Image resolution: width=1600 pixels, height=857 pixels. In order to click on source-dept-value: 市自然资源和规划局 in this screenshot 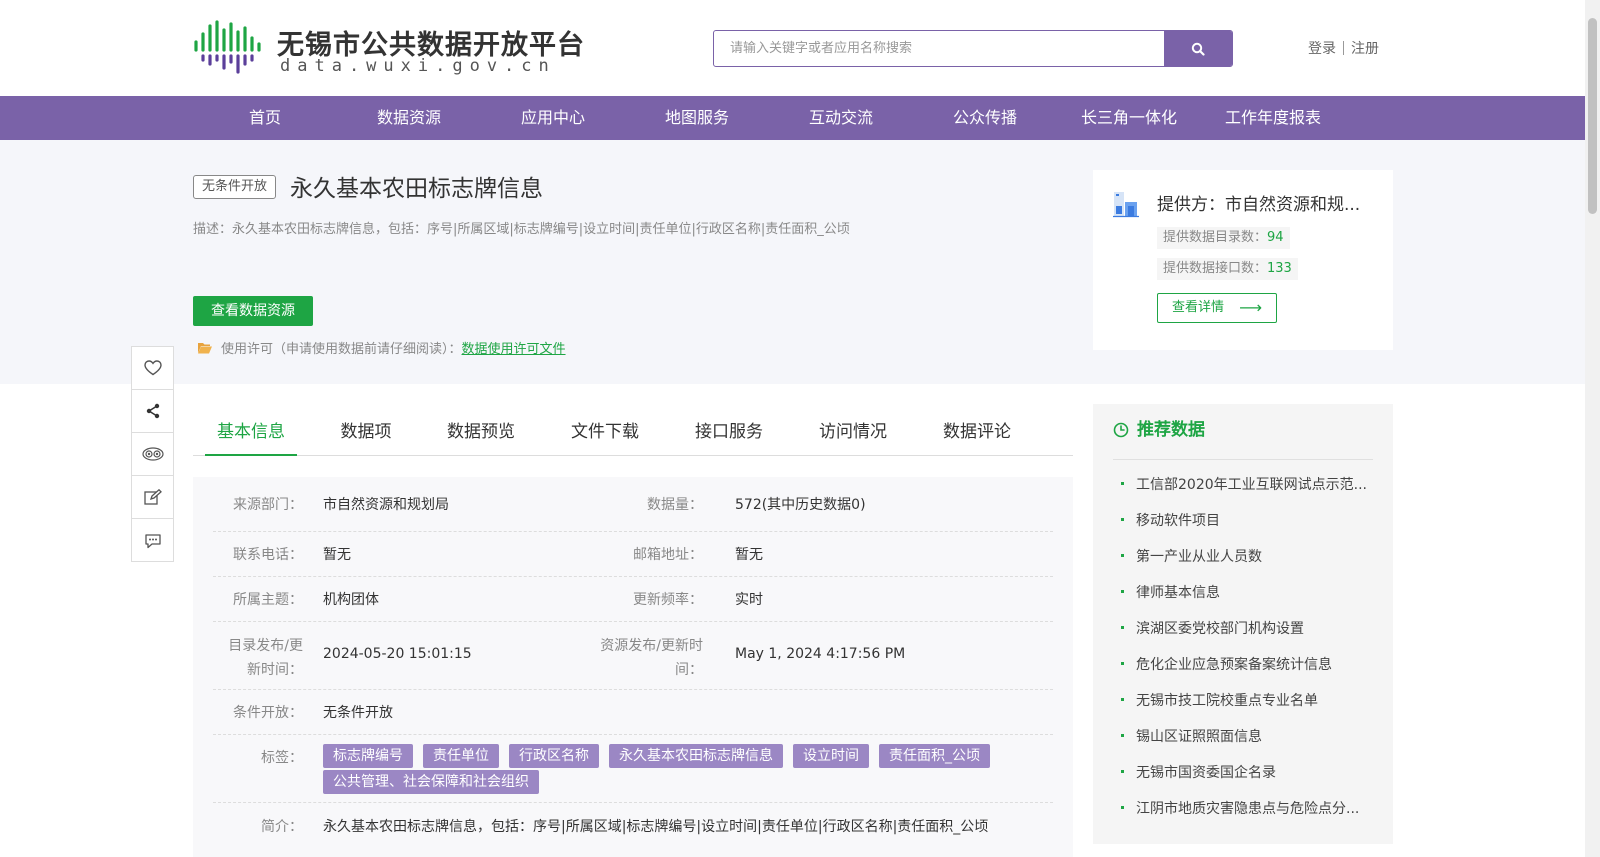, I will do `click(386, 505)`.